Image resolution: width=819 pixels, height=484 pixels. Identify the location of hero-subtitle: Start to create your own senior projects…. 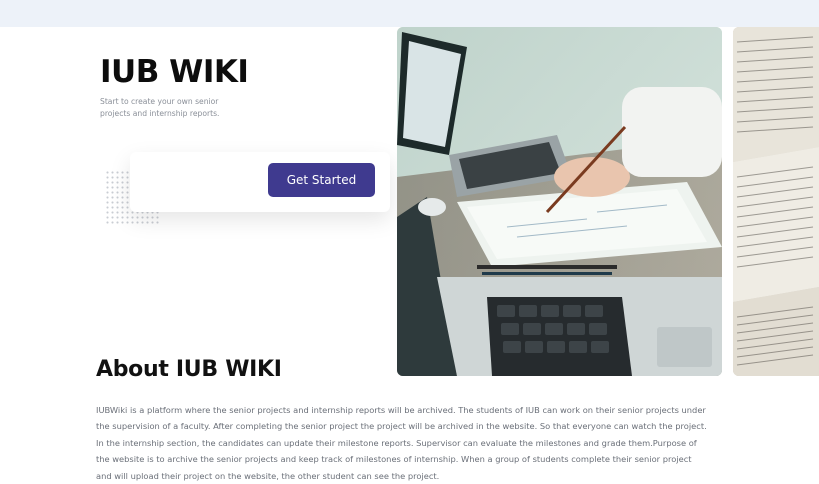
(160, 107).